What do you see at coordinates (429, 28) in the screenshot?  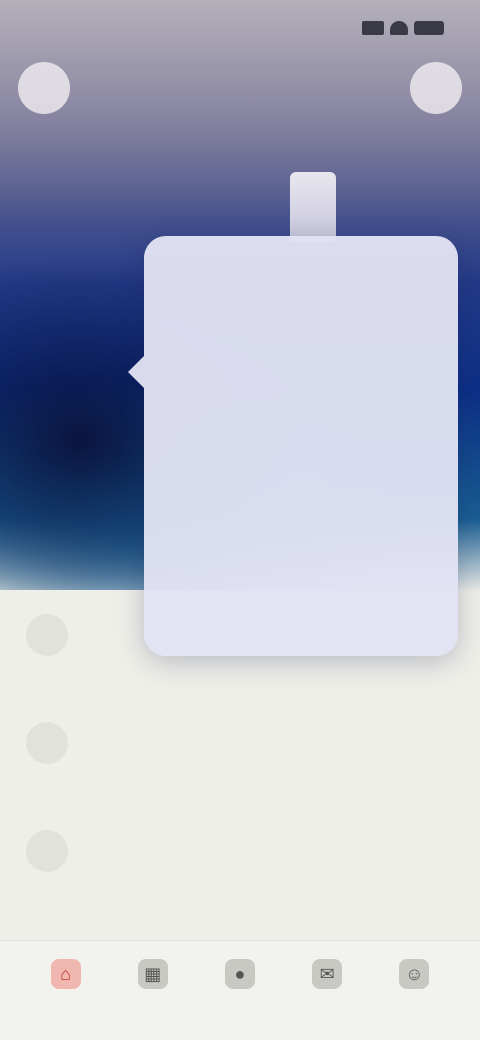 I see `battery-icon` at bounding box center [429, 28].